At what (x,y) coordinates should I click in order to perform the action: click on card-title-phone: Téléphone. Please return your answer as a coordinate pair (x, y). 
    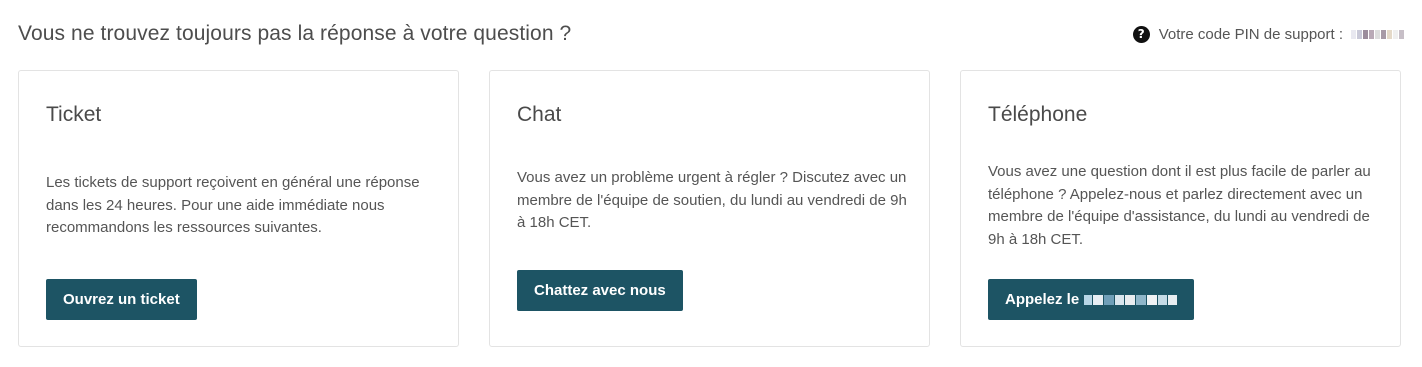
    Looking at the image, I should click on (1038, 114).